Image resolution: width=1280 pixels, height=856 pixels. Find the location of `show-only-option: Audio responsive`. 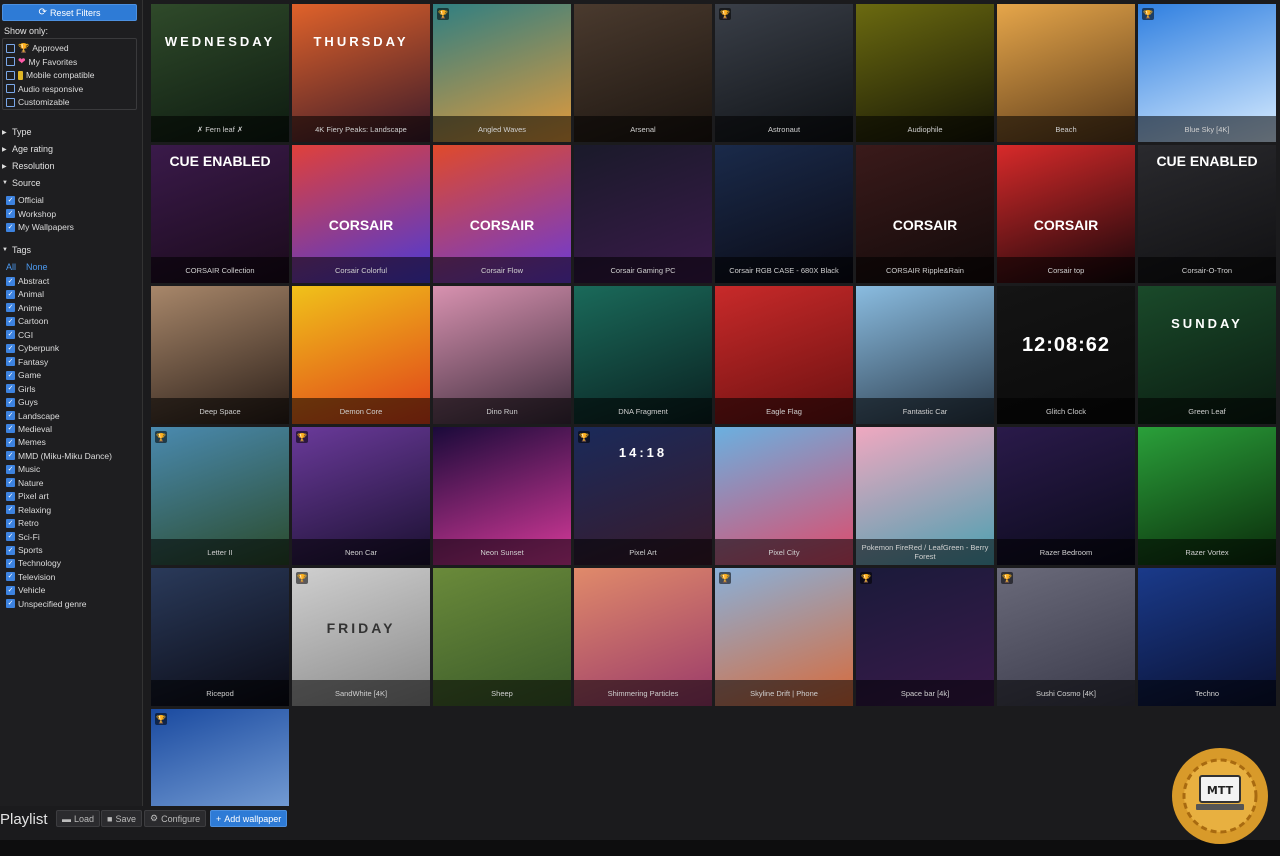

show-only-option: Audio responsive is located at coordinates (44, 89).